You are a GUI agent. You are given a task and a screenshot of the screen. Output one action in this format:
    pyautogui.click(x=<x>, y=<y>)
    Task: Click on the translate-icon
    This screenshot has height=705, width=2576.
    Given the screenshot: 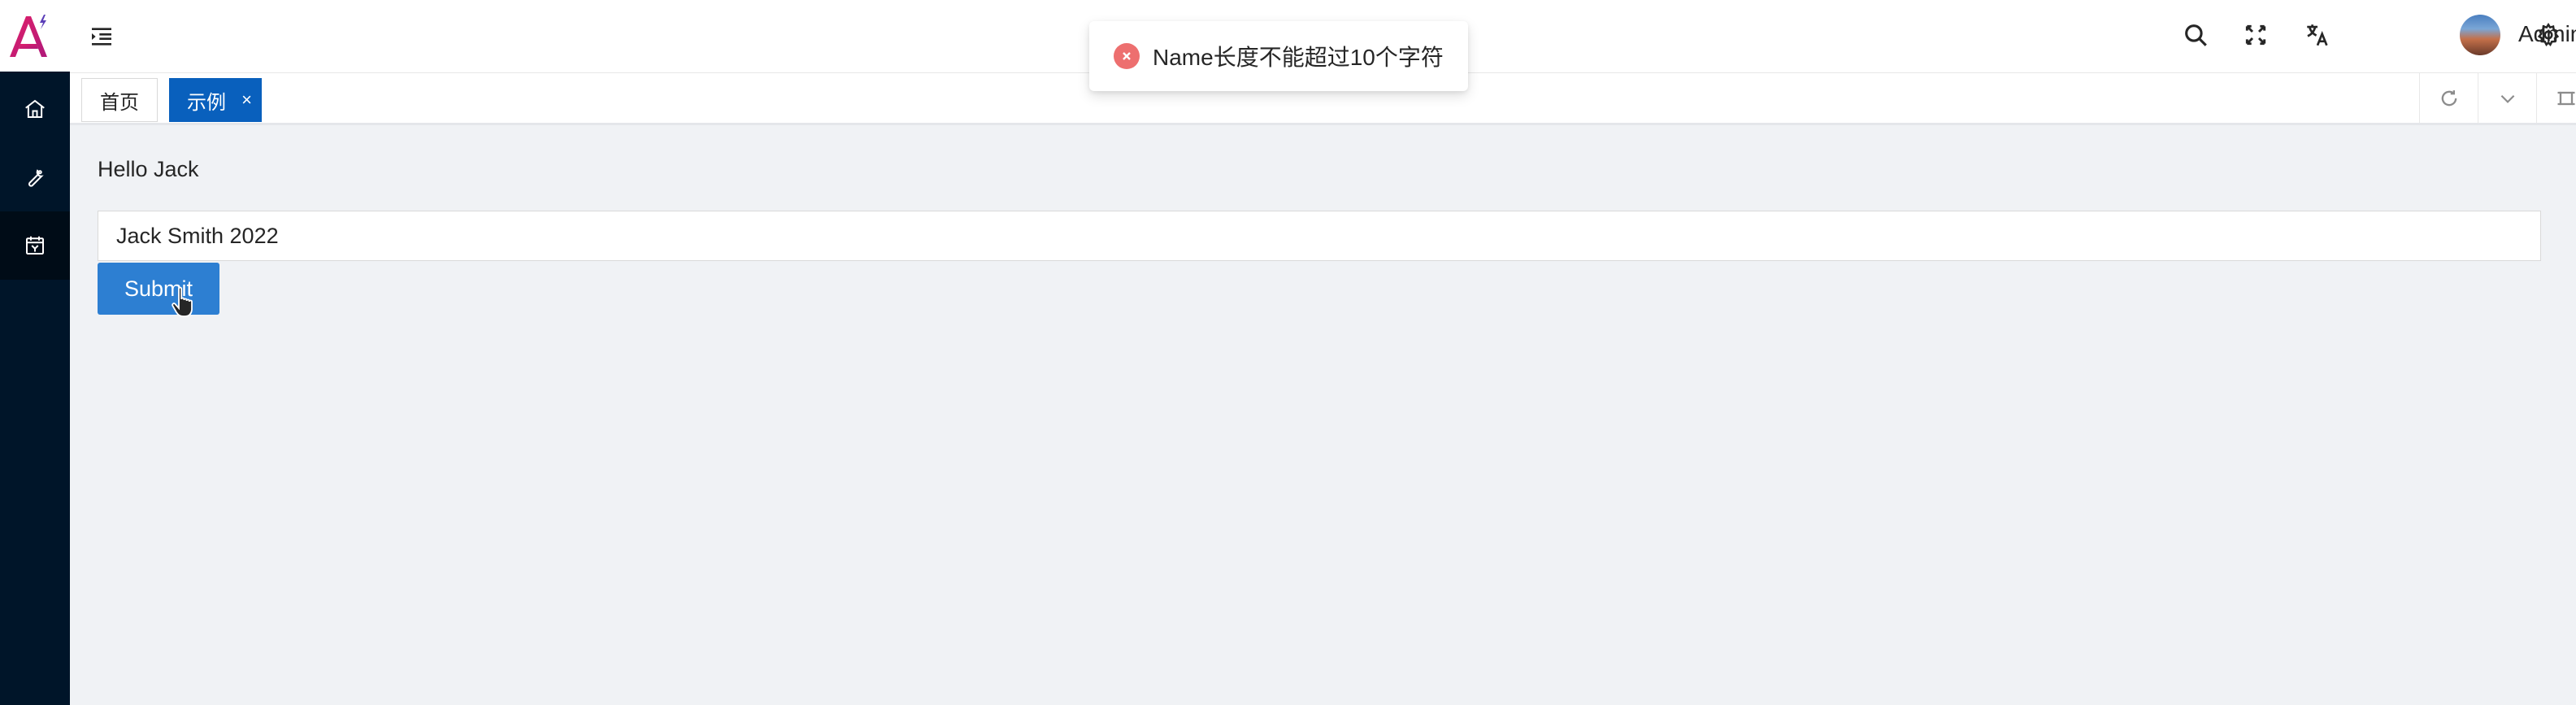 What is the action you would take?
    pyautogui.click(x=2317, y=35)
    